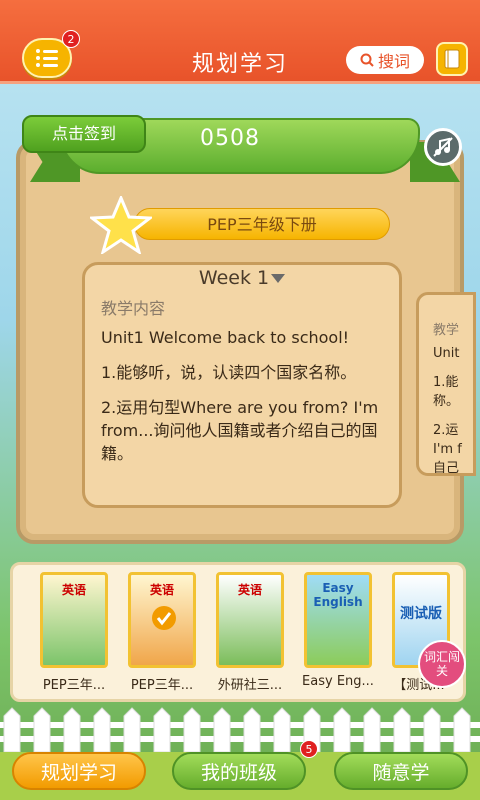 The height and width of the screenshot is (800, 480). I want to click on next-content-label: 教学, so click(446, 330).